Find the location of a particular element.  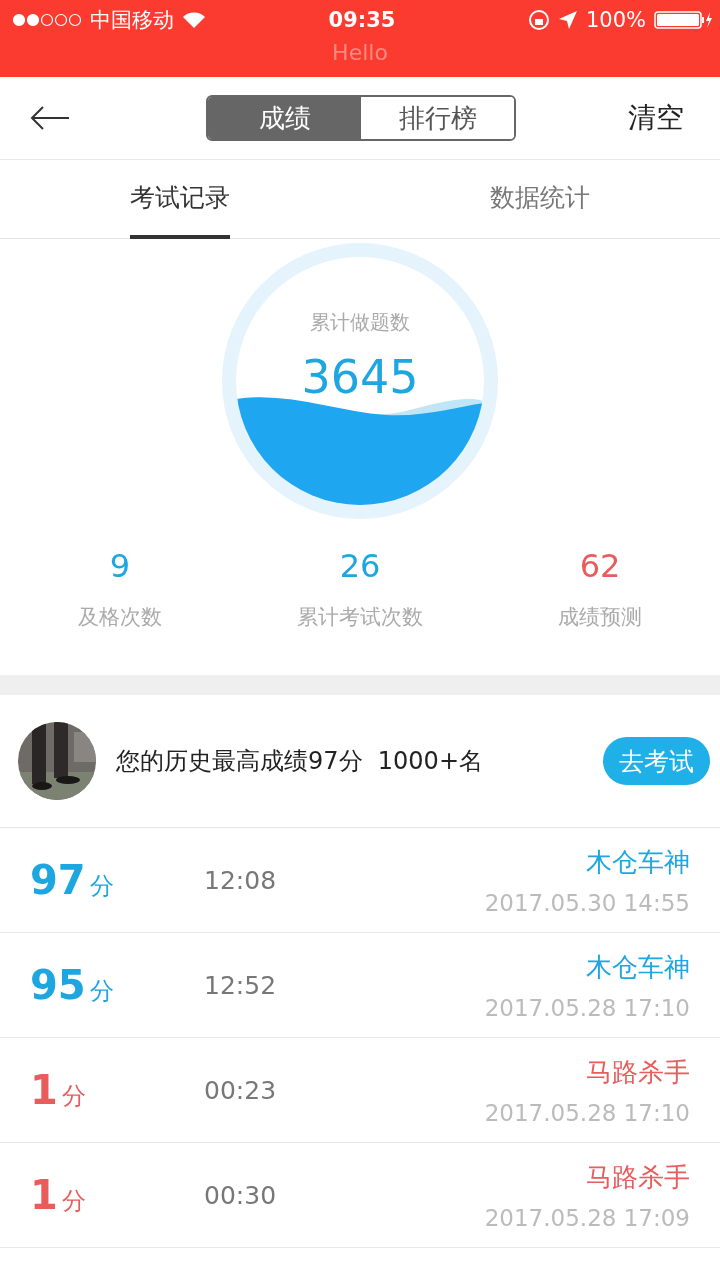

stat-label: 累计考试次数 is located at coordinates (360, 617).